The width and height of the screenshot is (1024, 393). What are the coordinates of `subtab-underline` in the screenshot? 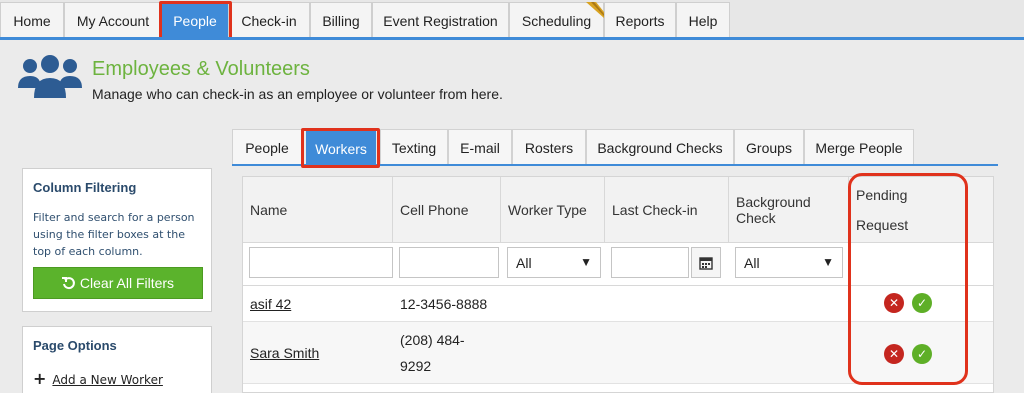 It's located at (615, 165).